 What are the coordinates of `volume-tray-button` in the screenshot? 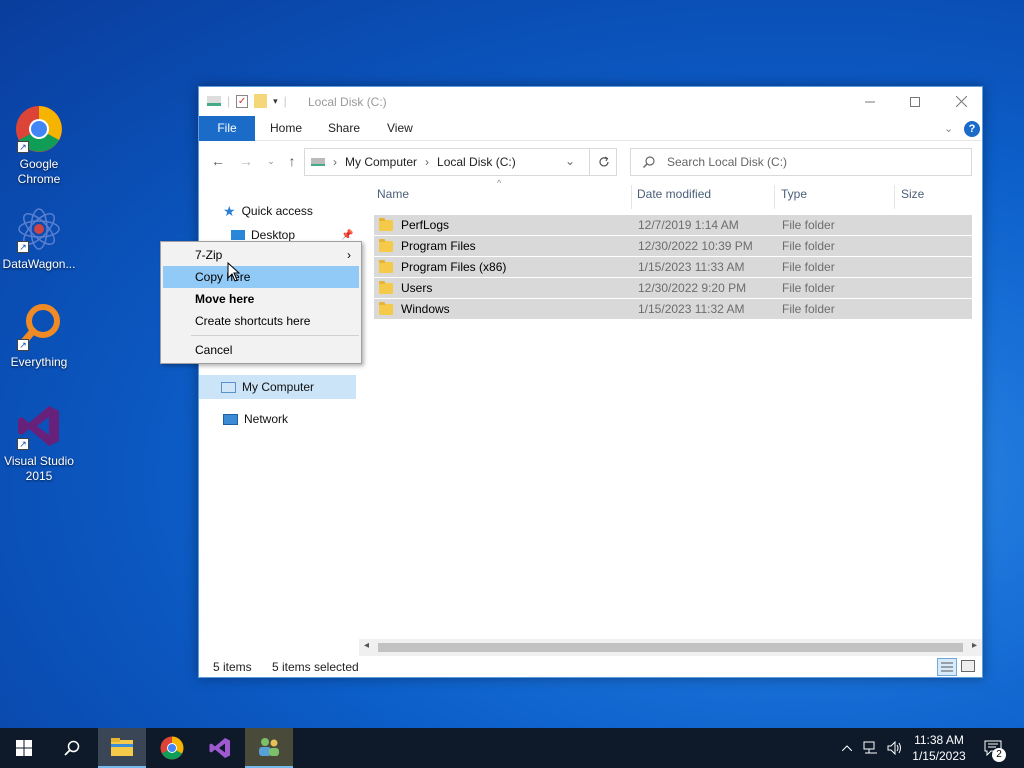 It's located at (895, 748).